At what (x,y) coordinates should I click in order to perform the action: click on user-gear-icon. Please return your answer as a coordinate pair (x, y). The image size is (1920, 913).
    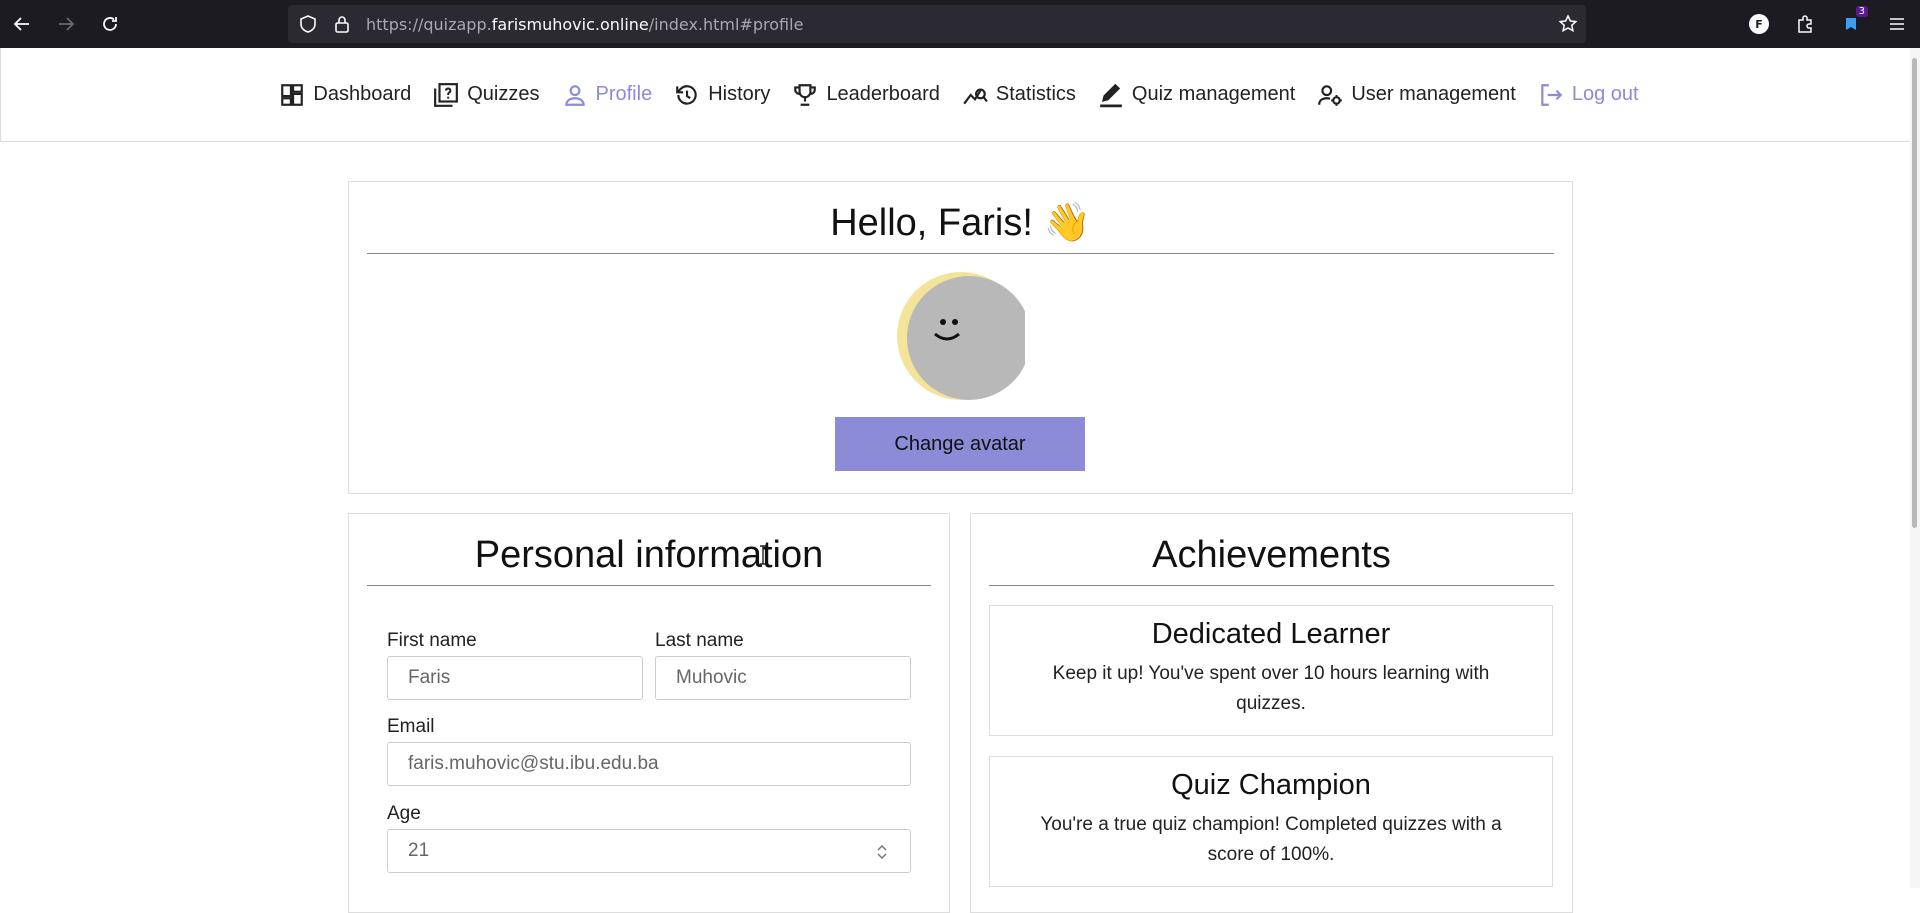
    Looking at the image, I should click on (1330, 95).